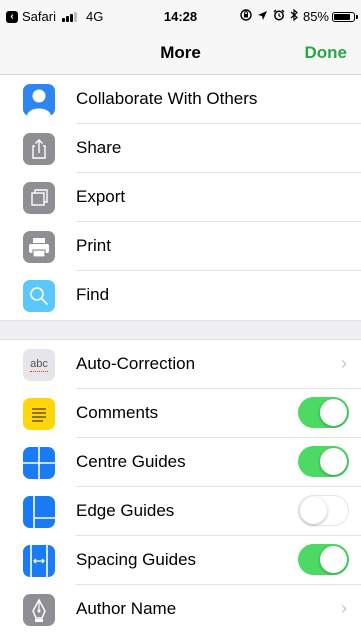 The height and width of the screenshot is (634, 361). I want to click on edge-guides-toggle, so click(323, 510).